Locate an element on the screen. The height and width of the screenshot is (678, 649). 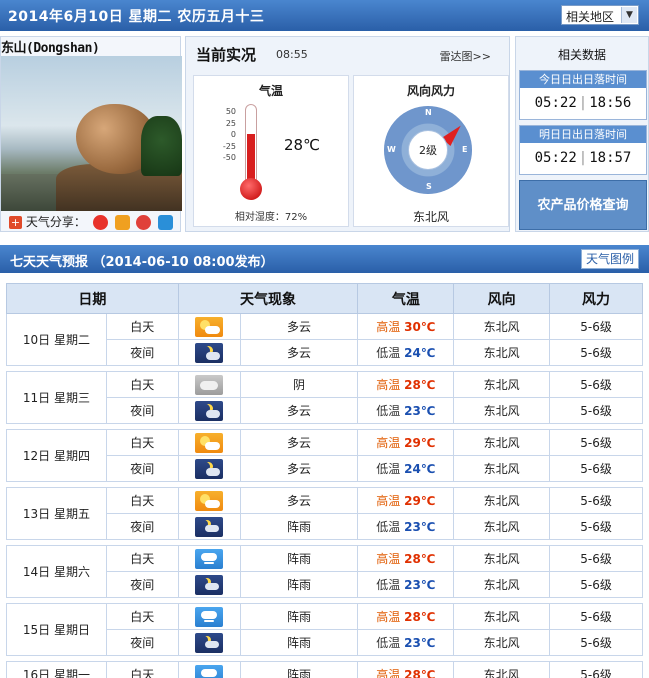
humidity-text: 相对湿度：72% is located at coordinates (271, 217).